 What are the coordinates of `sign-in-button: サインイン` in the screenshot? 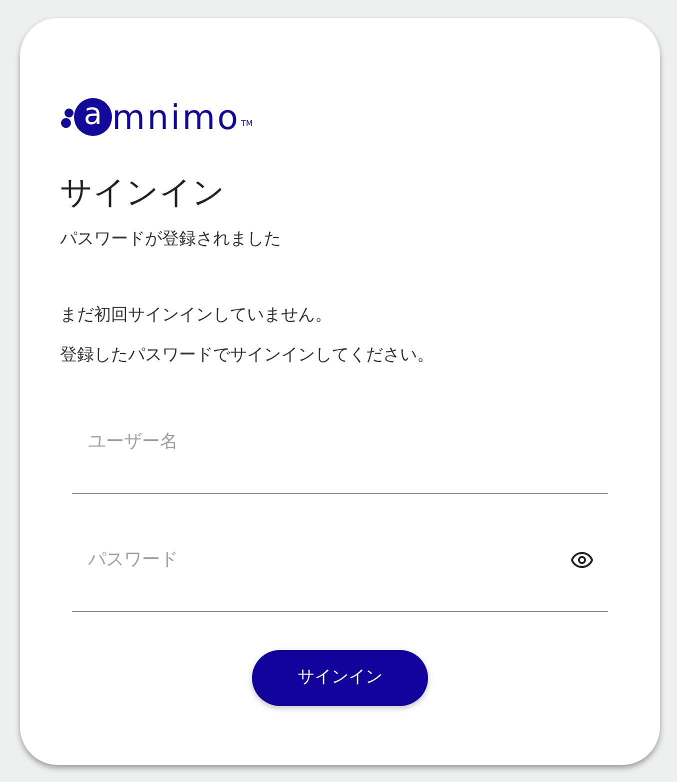 It's located at (340, 678).